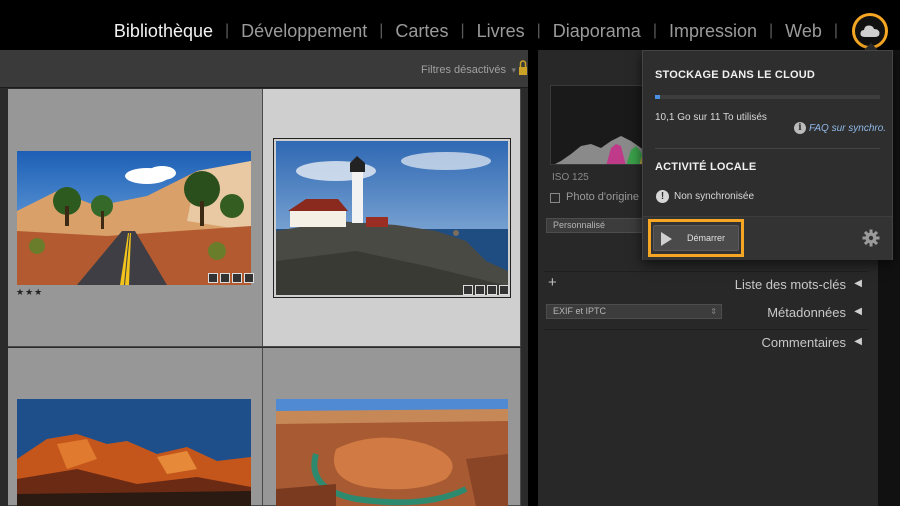  What do you see at coordinates (523, 68) in the screenshot?
I see `lock-icon` at bounding box center [523, 68].